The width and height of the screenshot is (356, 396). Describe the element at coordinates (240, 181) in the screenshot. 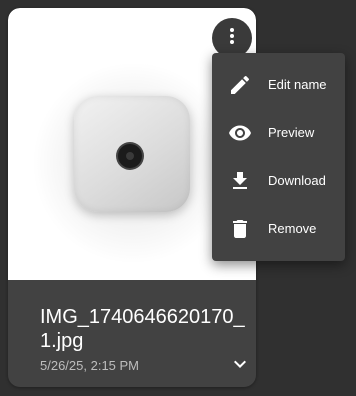

I see `download-icon` at that location.